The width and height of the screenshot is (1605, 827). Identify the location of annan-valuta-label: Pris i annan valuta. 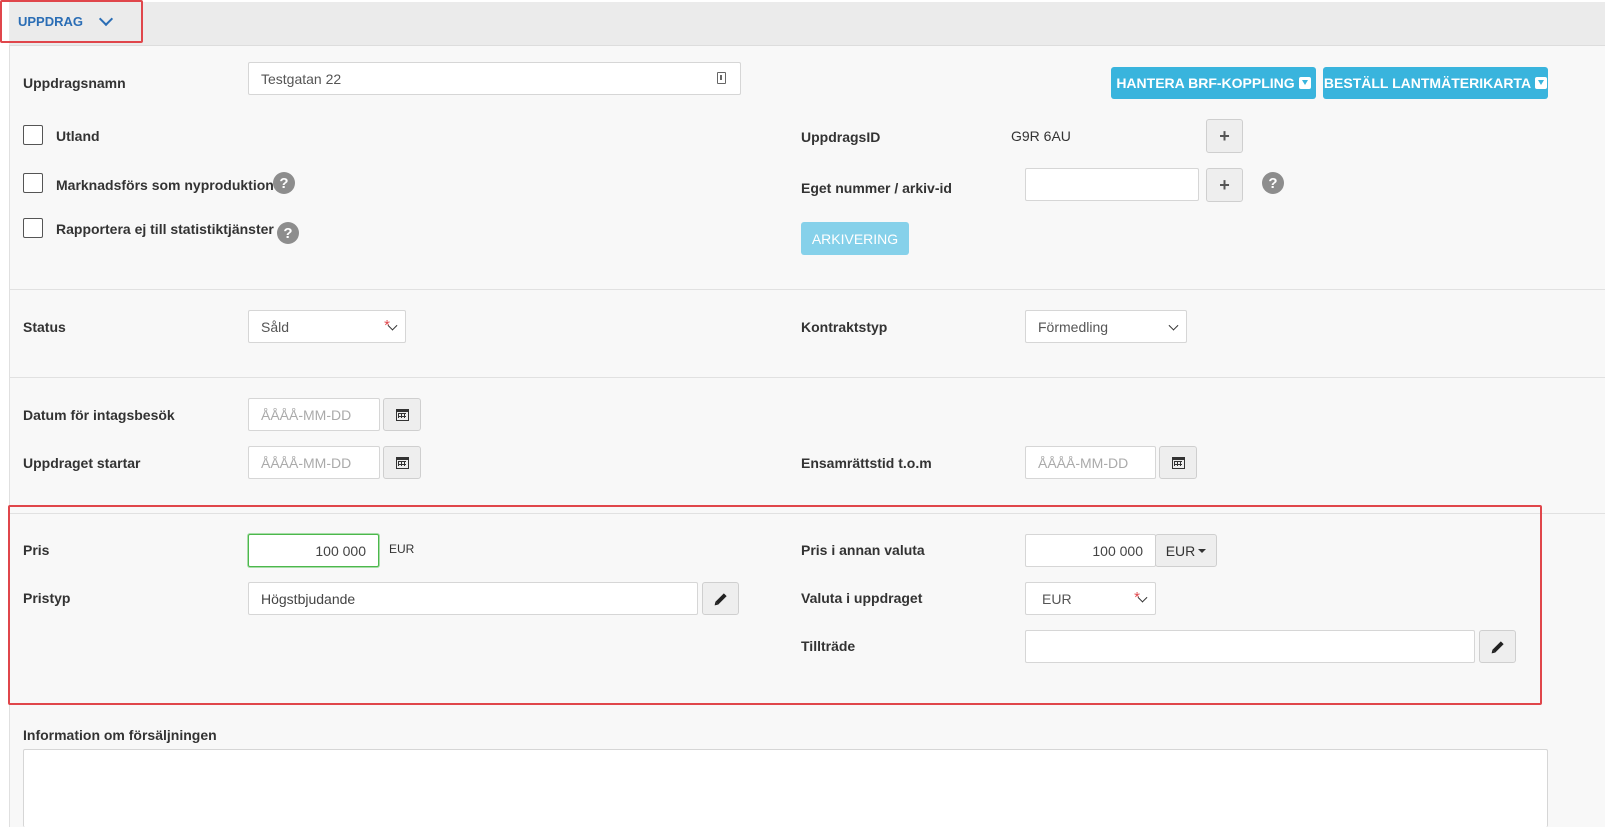
(863, 550).